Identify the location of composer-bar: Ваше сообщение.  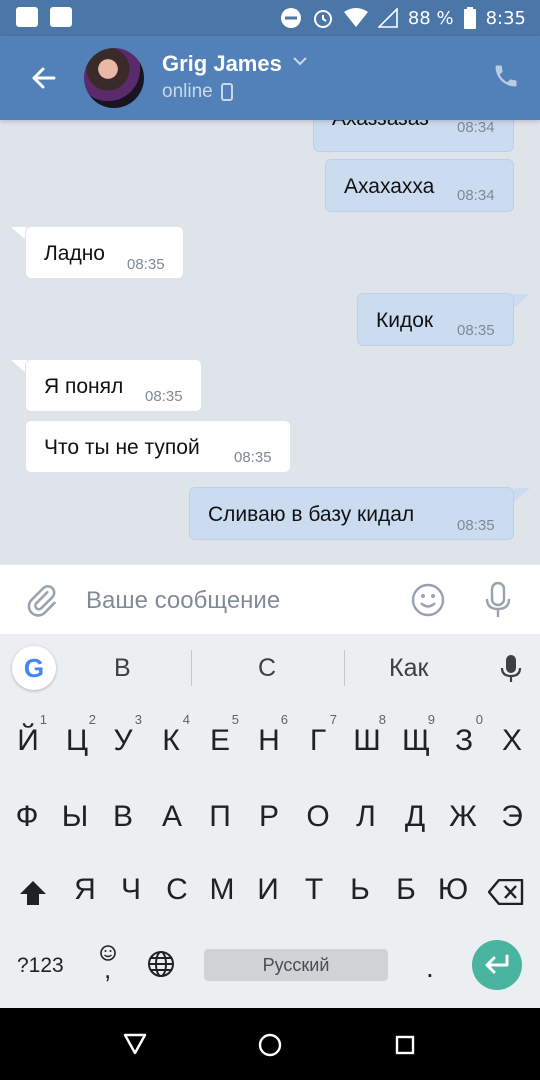
(270, 599).